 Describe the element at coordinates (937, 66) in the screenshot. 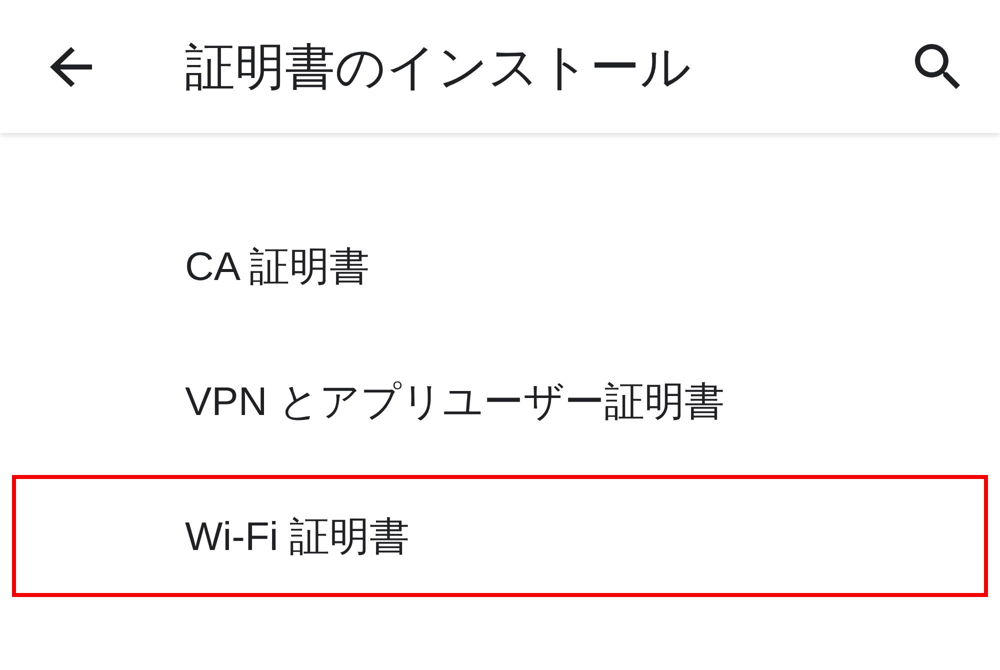

I see `search-icon` at that location.